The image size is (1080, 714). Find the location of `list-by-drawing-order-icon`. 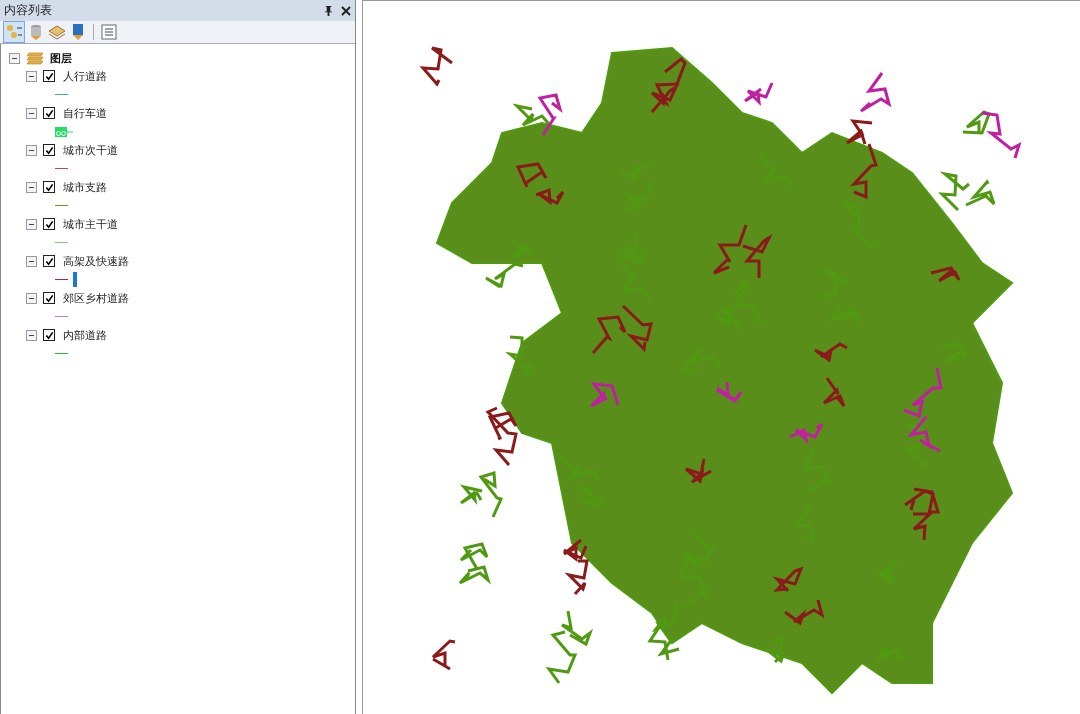

list-by-drawing-order-icon is located at coordinates (14, 32).